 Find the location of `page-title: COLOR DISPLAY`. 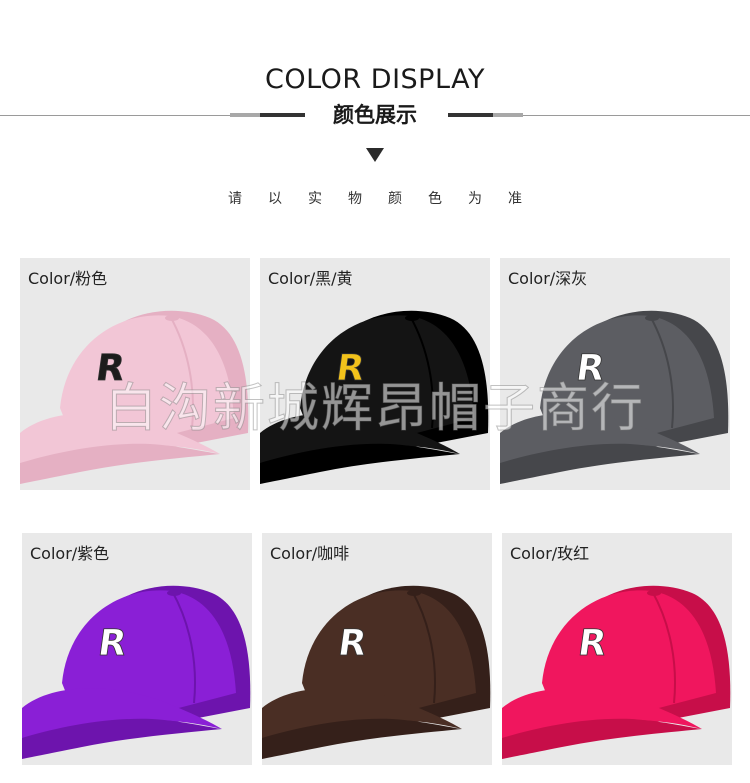

page-title: COLOR DISPLAY is located at coordinates (375, 79).